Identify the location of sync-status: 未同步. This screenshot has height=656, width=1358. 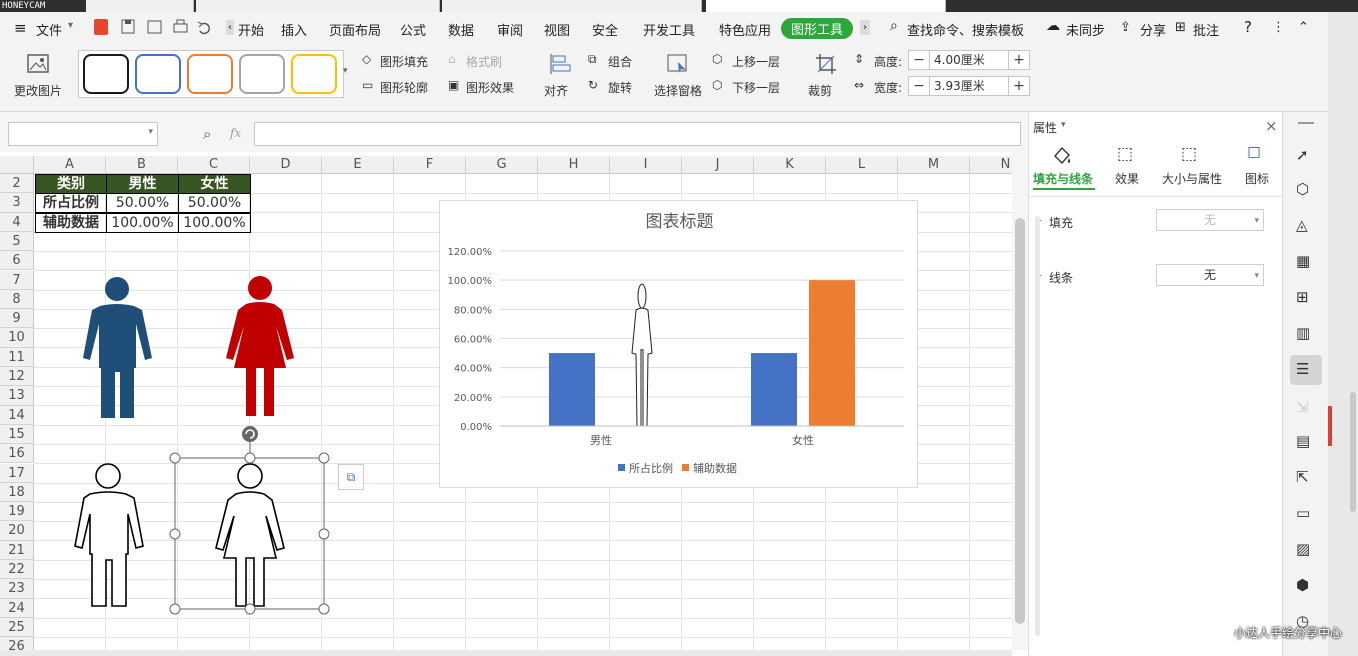
(1085, 29).